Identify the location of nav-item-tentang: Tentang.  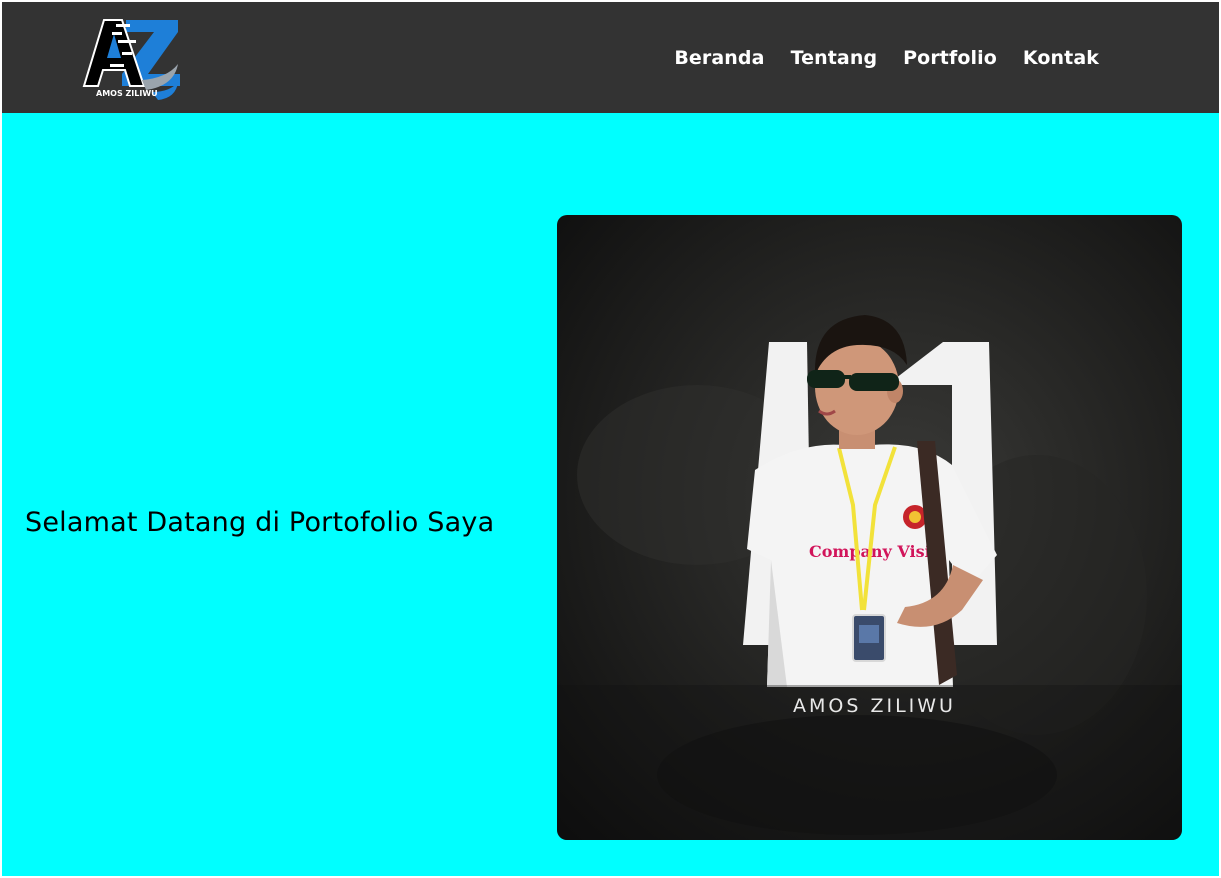
(834, 58).